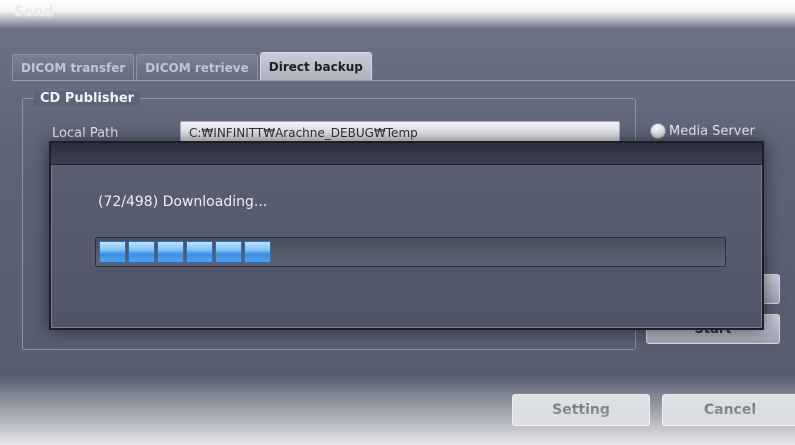 This screenshot has height=445, width=795. I want to click on media-server-option: Media Server, so click(702, 131).